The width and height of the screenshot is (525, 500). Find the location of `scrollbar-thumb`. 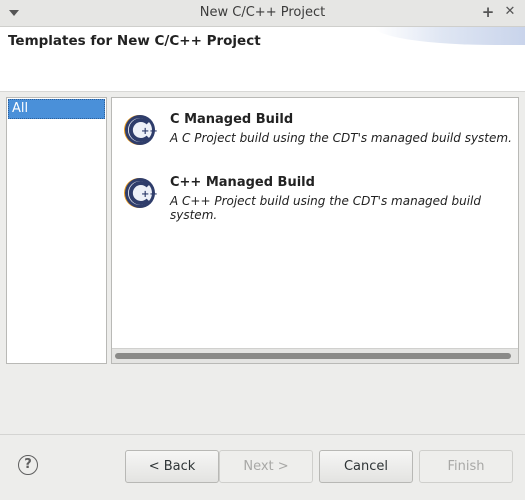

scrollbar-thumb is located at coordinates (313, 356).